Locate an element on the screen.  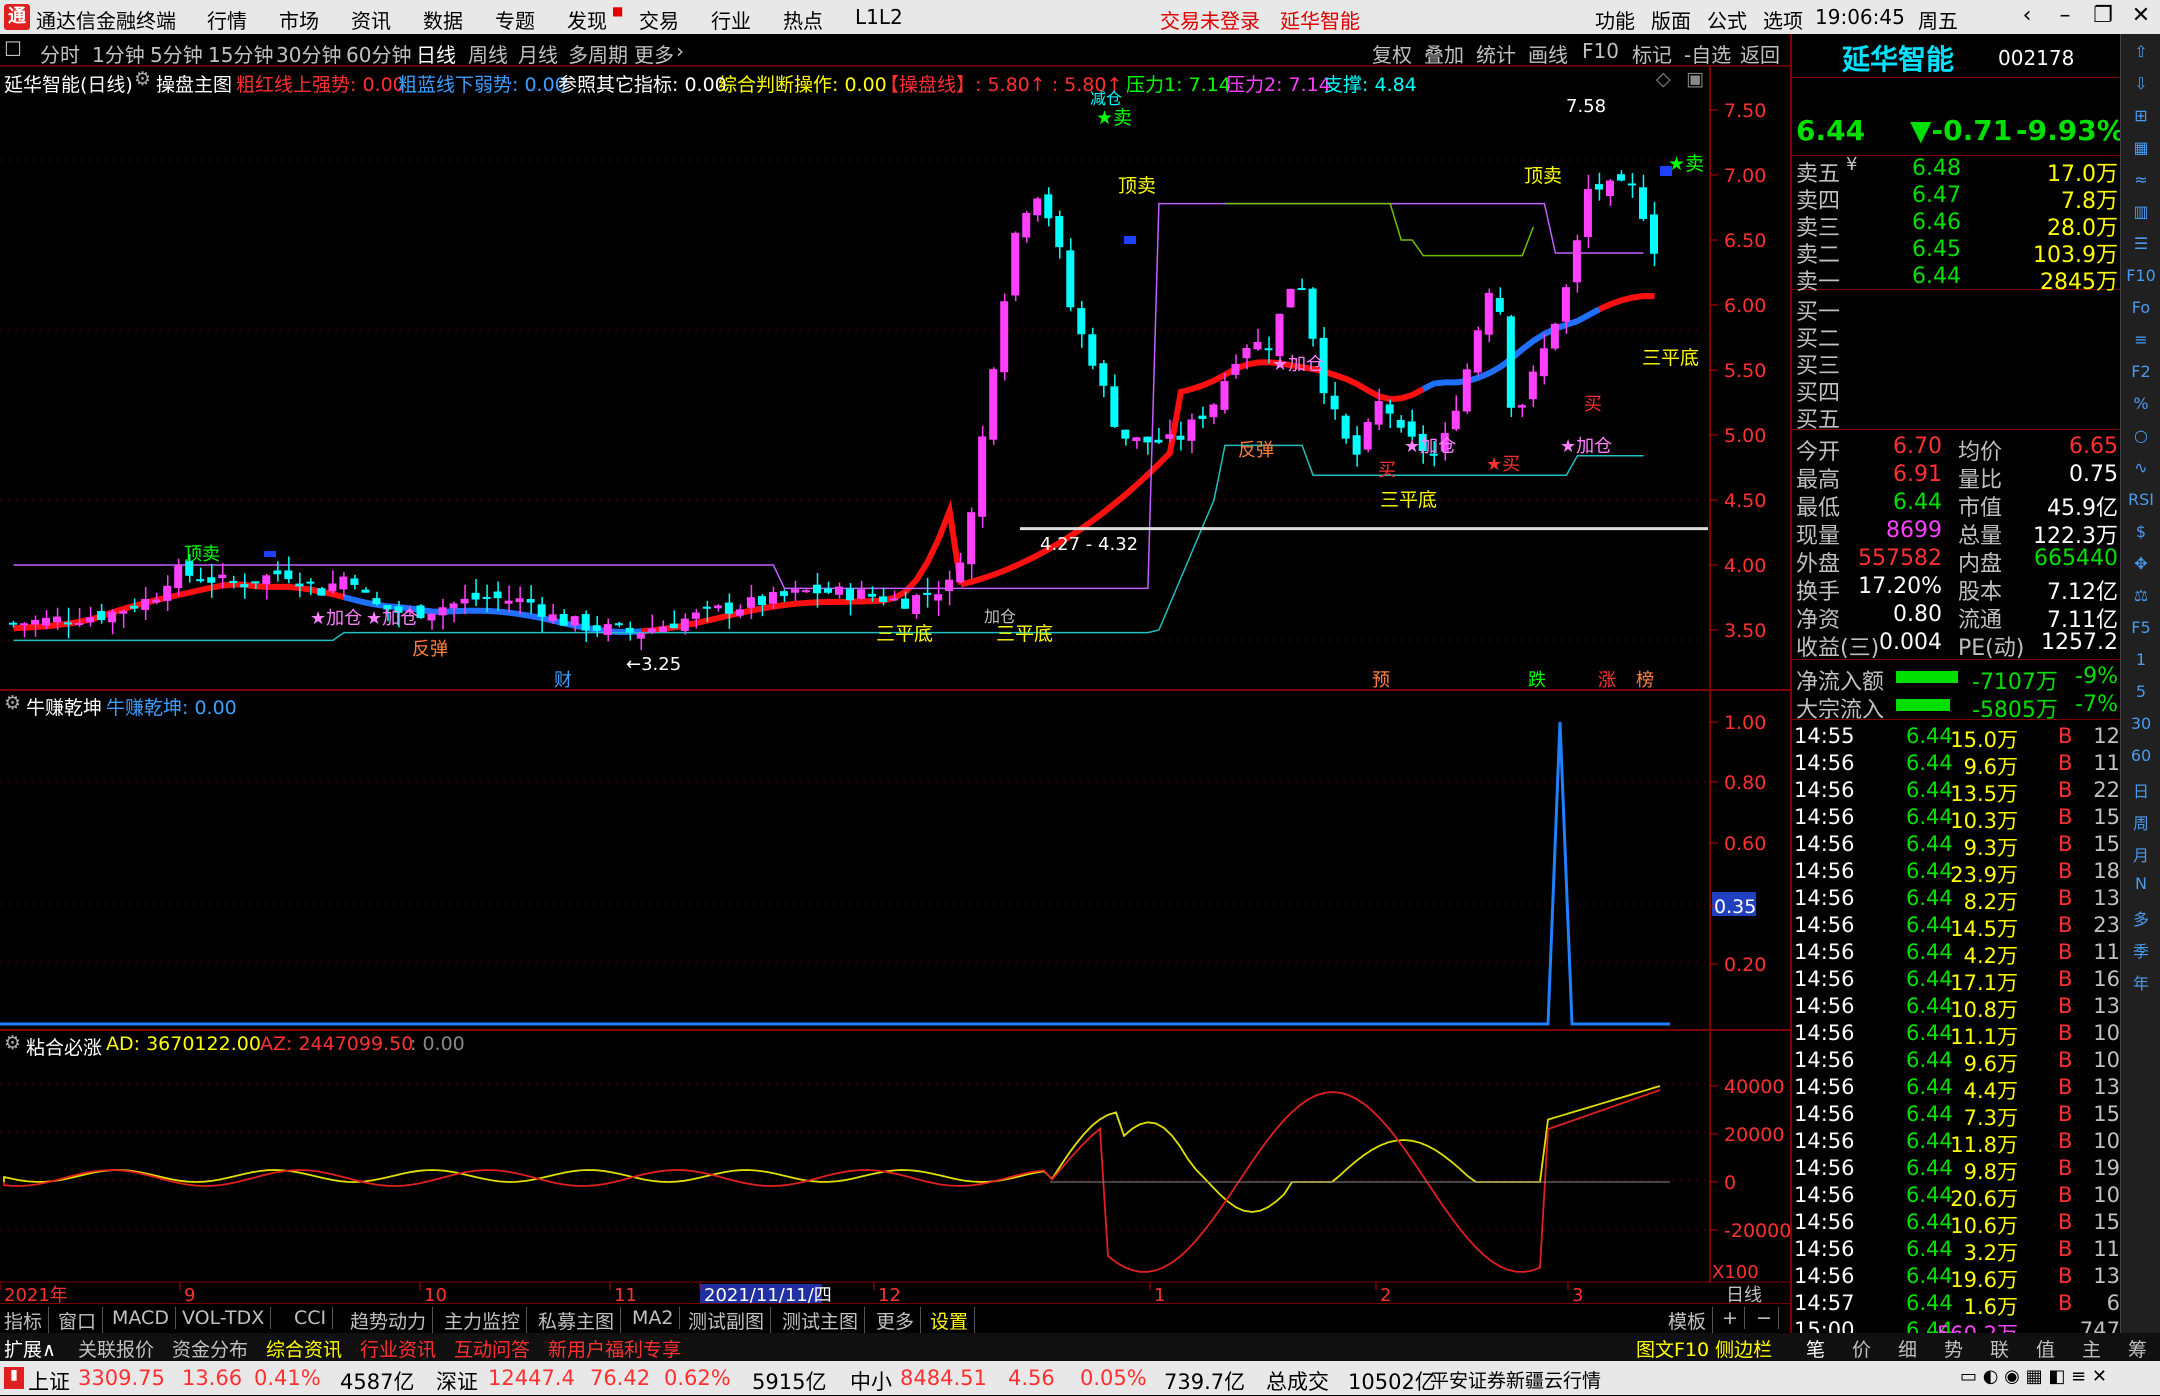
idx-sh-pct: 0.41% is located at coordinates (287, 1378).